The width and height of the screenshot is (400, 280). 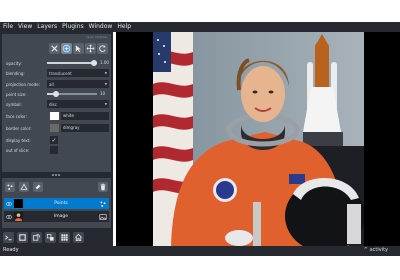 I want to click on points-type-icon, so click(x=103, y=203).